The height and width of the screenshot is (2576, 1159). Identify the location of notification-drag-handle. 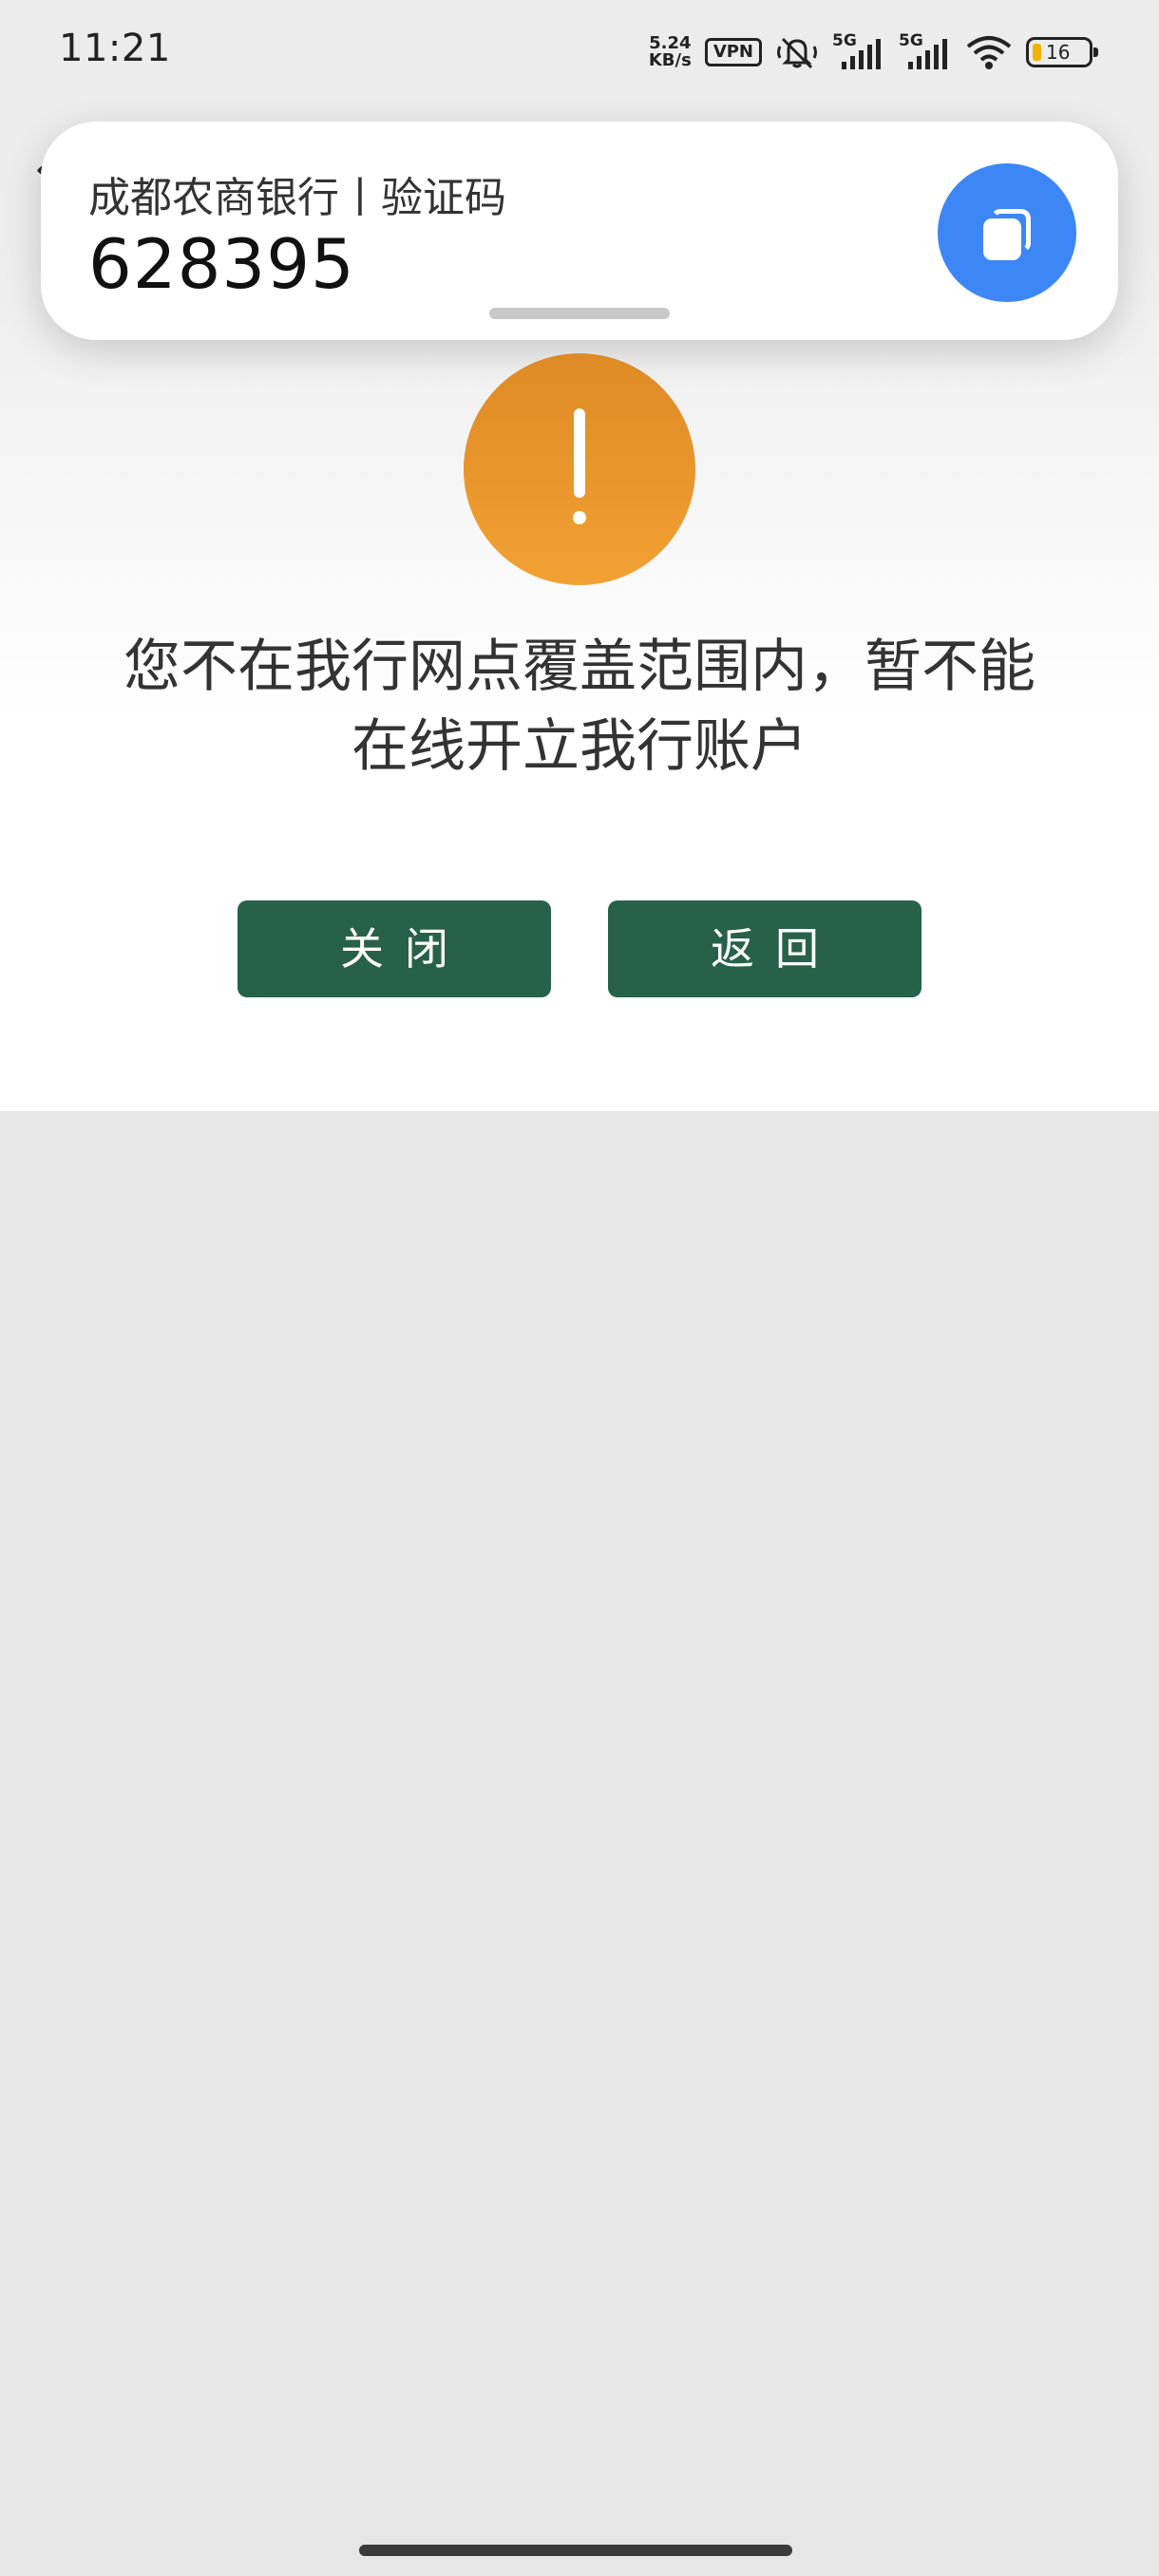
(579, 313).